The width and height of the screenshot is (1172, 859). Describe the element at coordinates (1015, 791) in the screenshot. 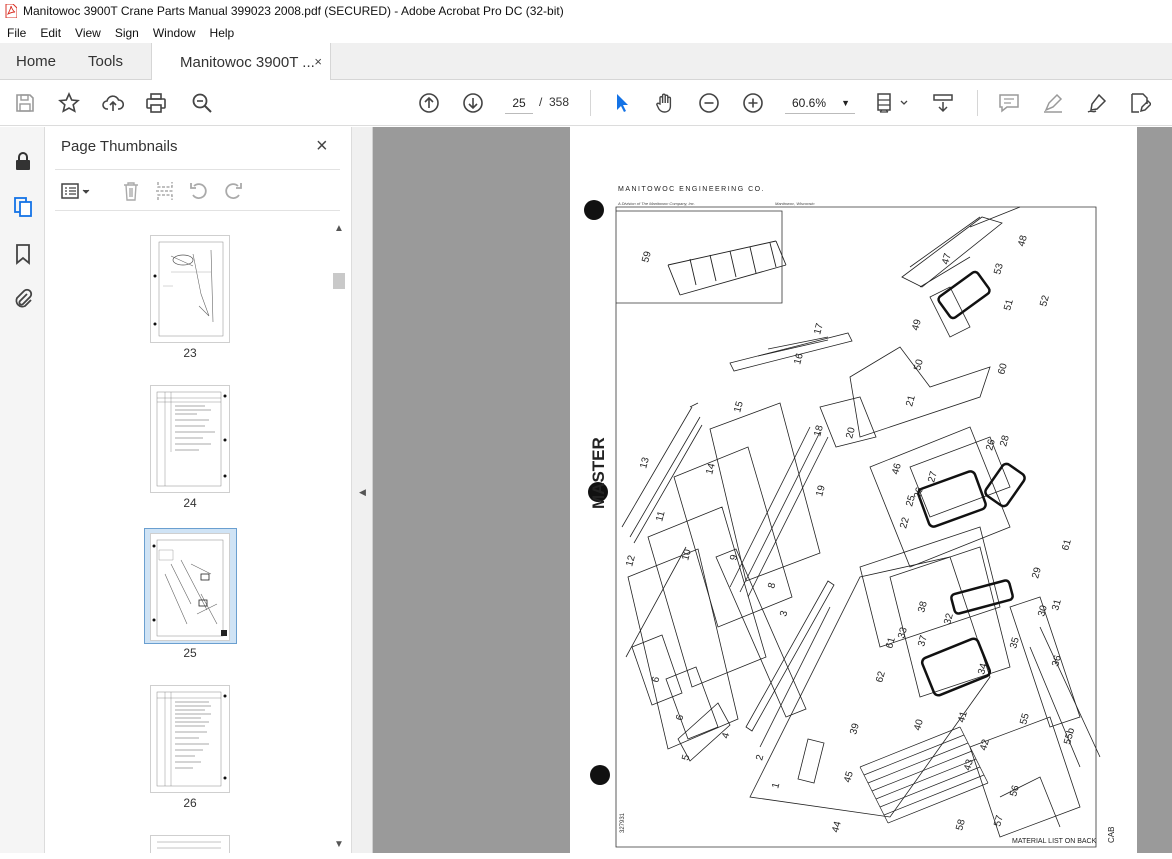

I see `svg-text: 56` at that location.